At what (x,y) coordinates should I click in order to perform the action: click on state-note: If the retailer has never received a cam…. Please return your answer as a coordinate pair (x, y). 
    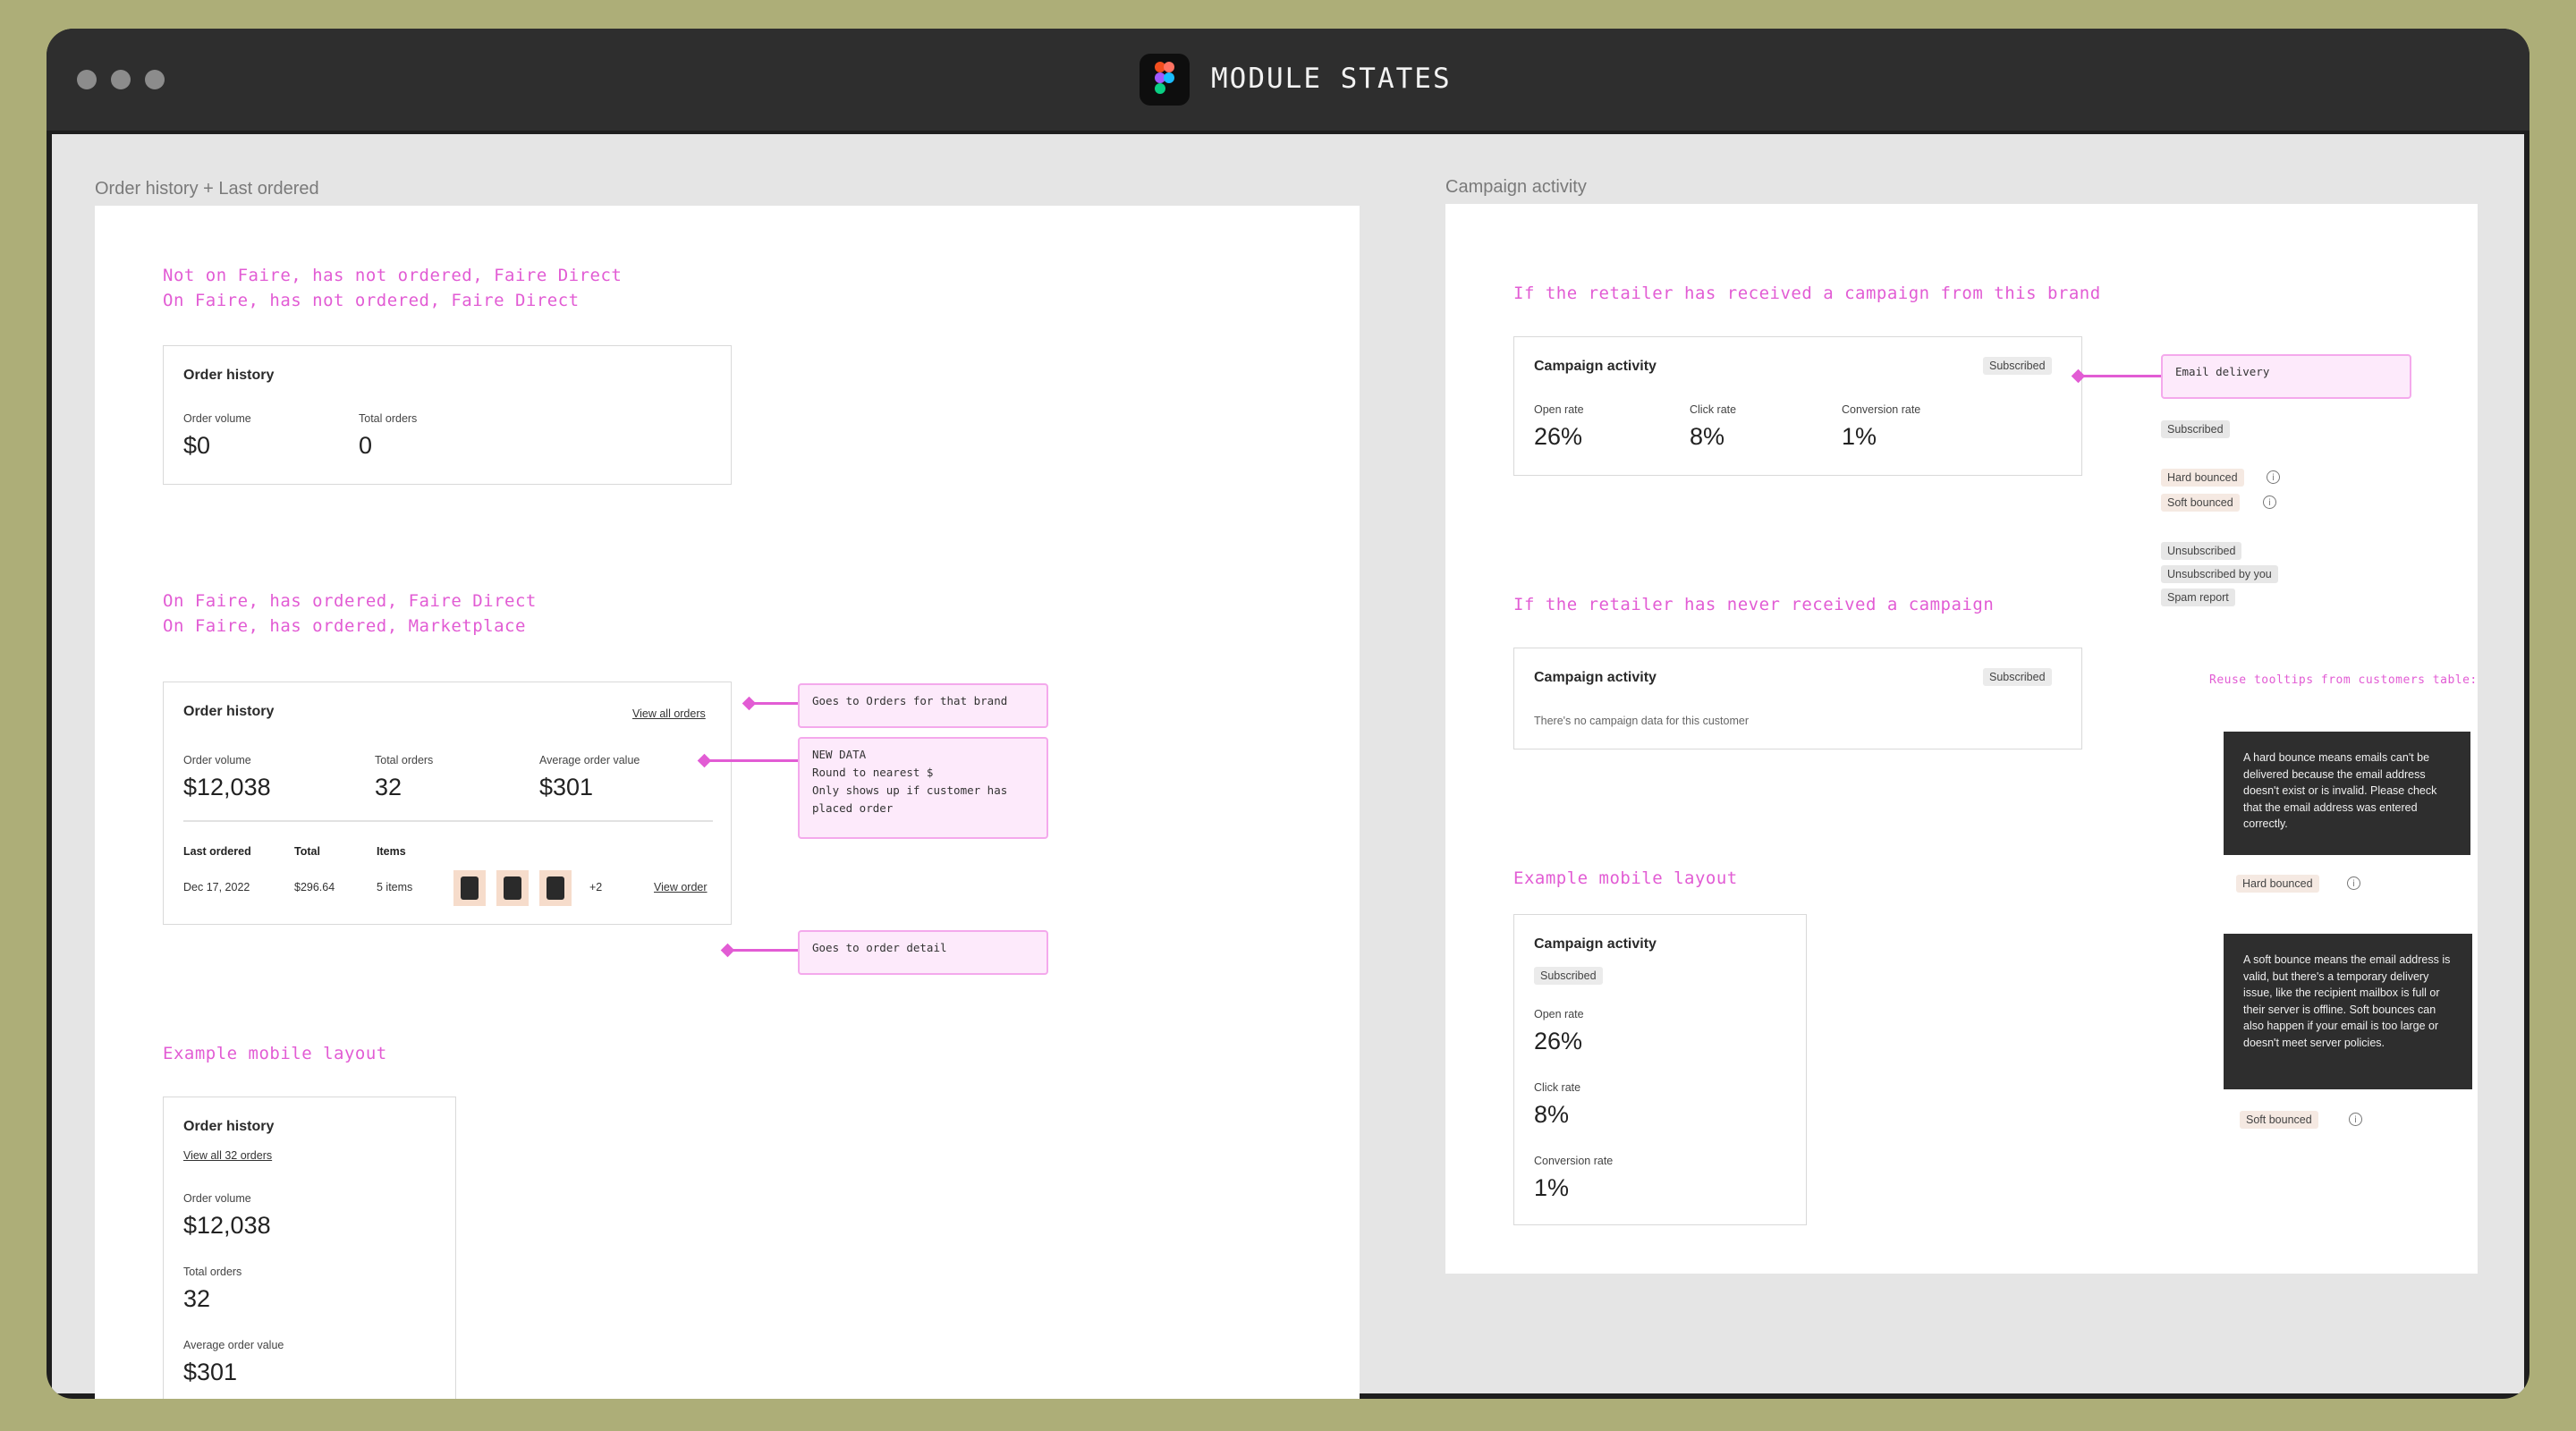
    Looking at the image, I should click on (1754, 605).